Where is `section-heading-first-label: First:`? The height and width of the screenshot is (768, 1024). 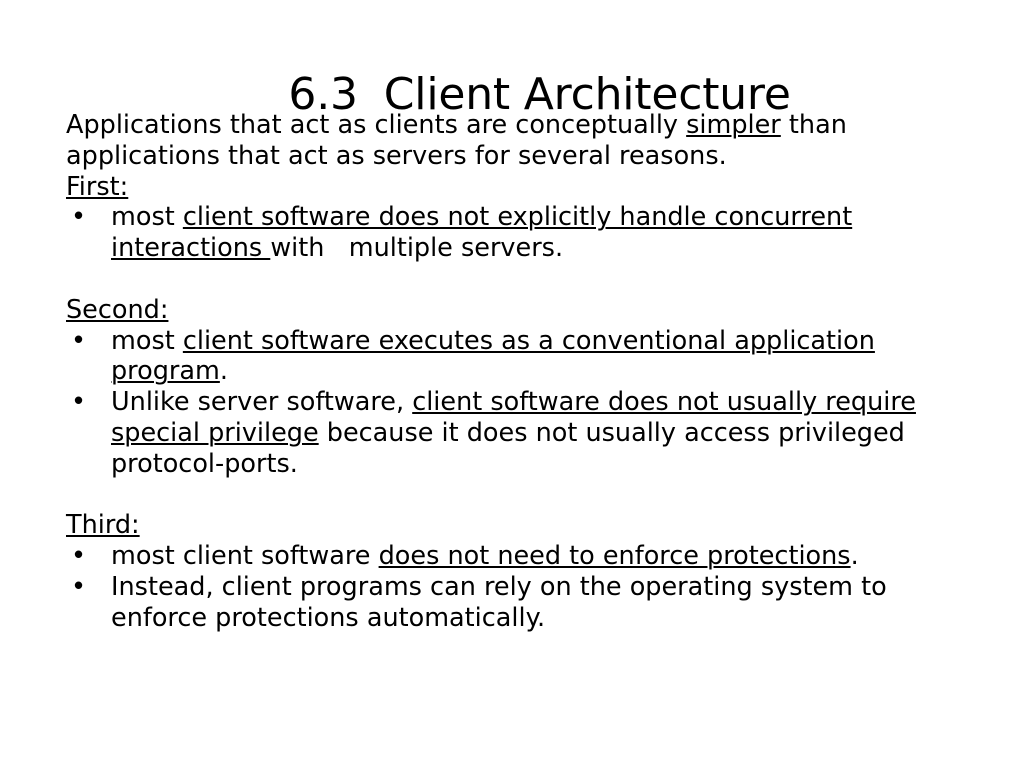 section-heading-first-label: First: is located at coordinates (97, 186).